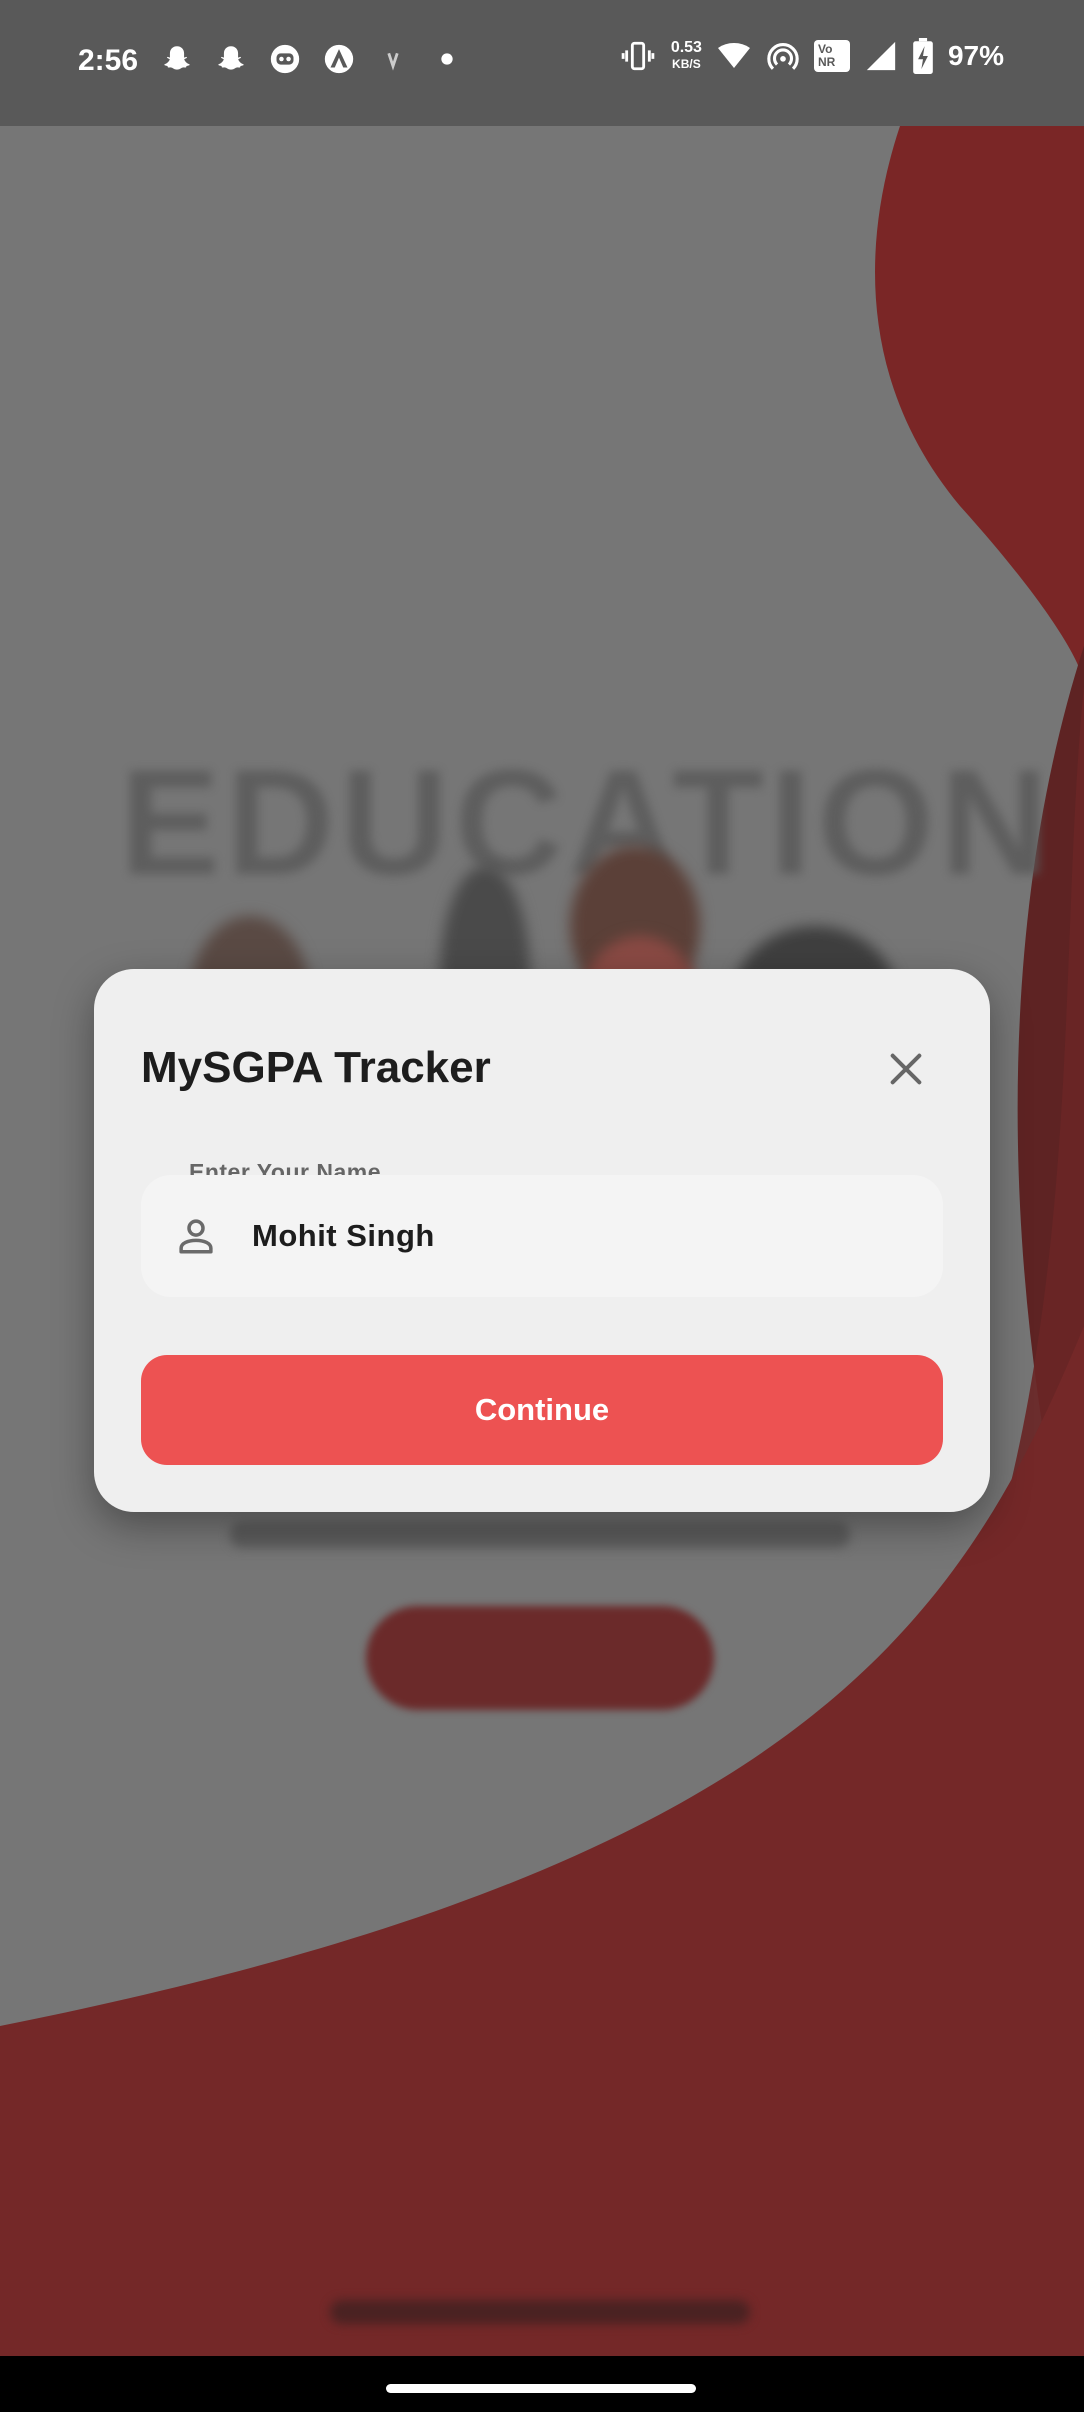  Describe the element at coordinates (826, 62) in the screenshot. I see `vonr-bottom: NR` at that location.